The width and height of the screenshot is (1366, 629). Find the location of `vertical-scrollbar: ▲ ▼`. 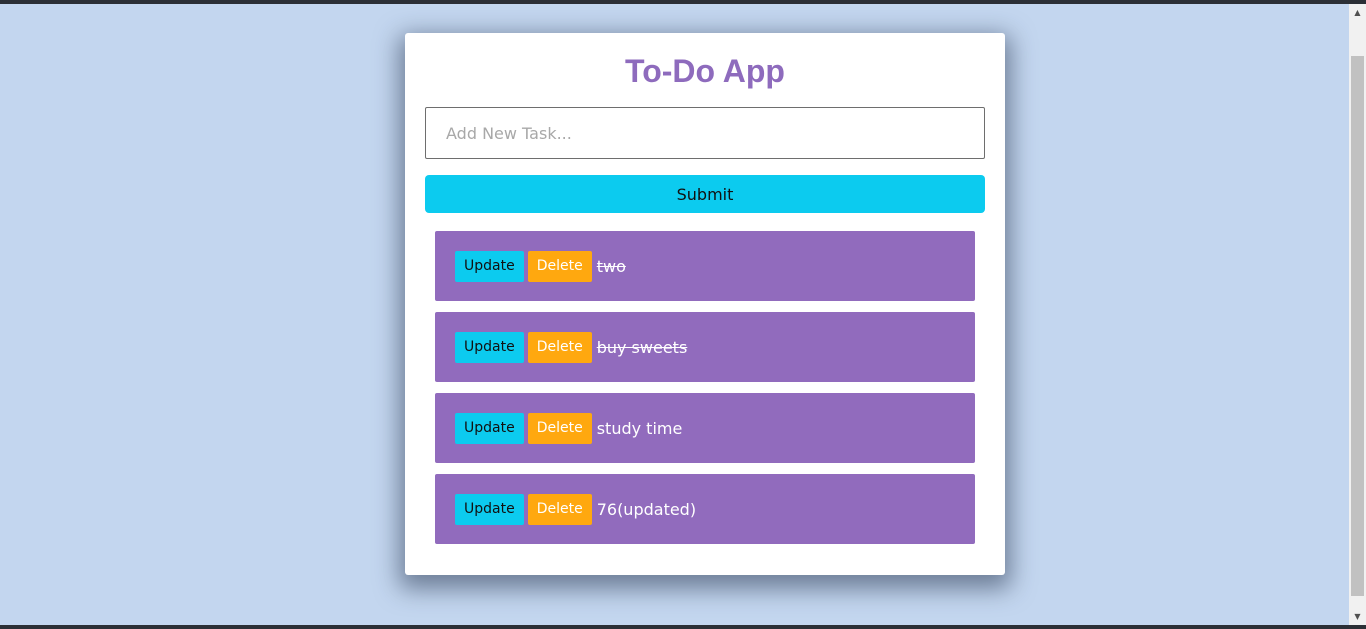

vertical-scrollbar: ▲ ▼ is located at coordinates (1357, 314).